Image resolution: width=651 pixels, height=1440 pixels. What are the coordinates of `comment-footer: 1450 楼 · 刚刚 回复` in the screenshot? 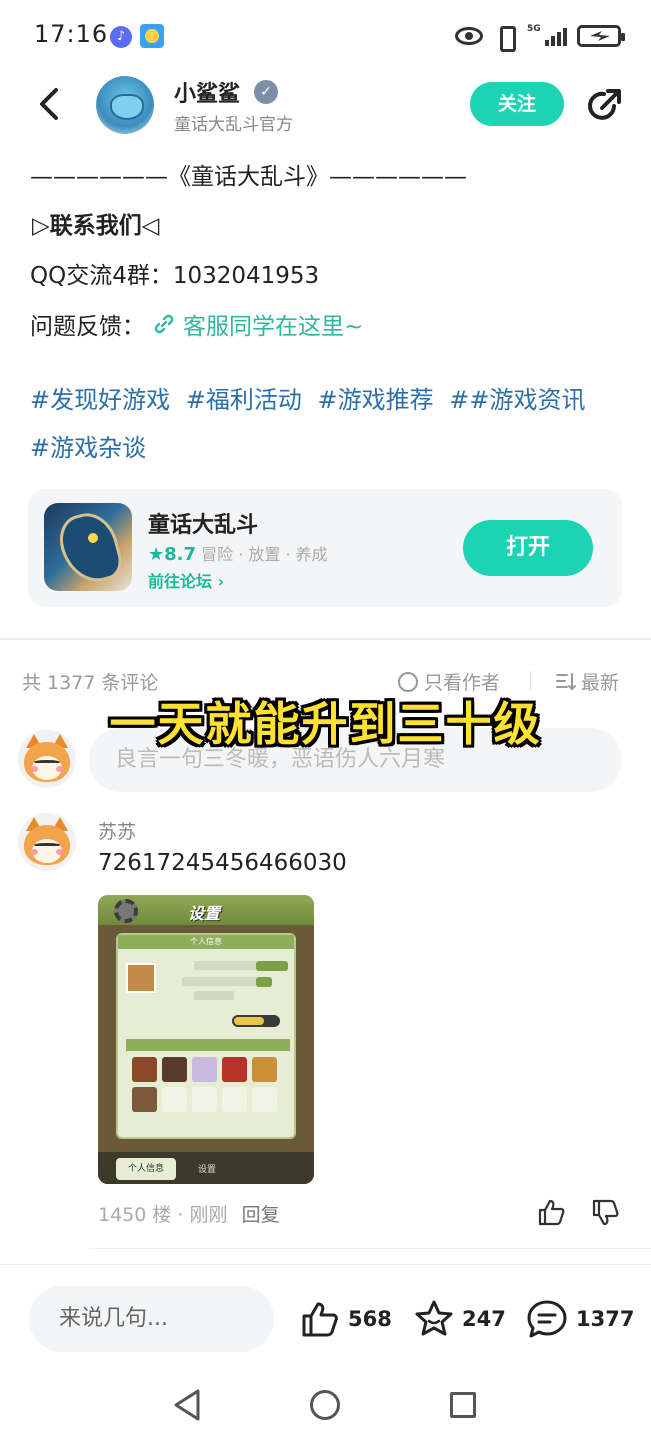 It's located at (189, 1213).